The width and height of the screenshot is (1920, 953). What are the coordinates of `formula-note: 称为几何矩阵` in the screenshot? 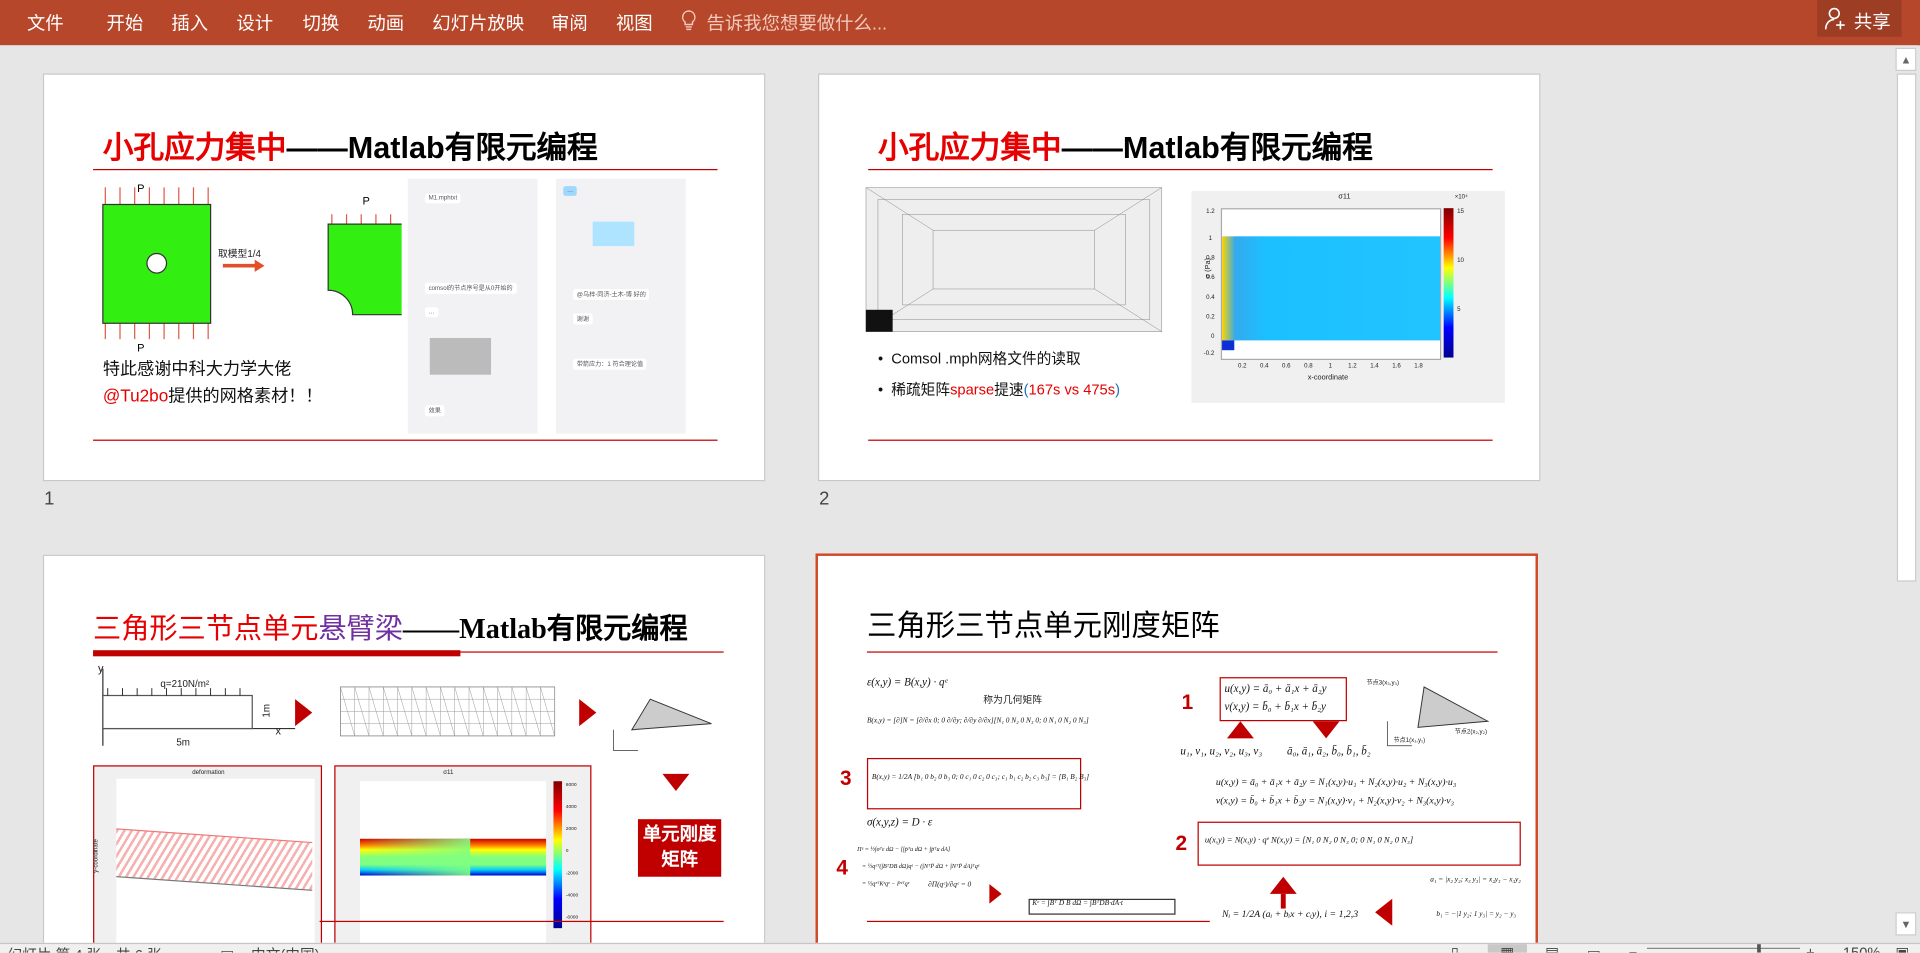 It's located at (1013, 700).